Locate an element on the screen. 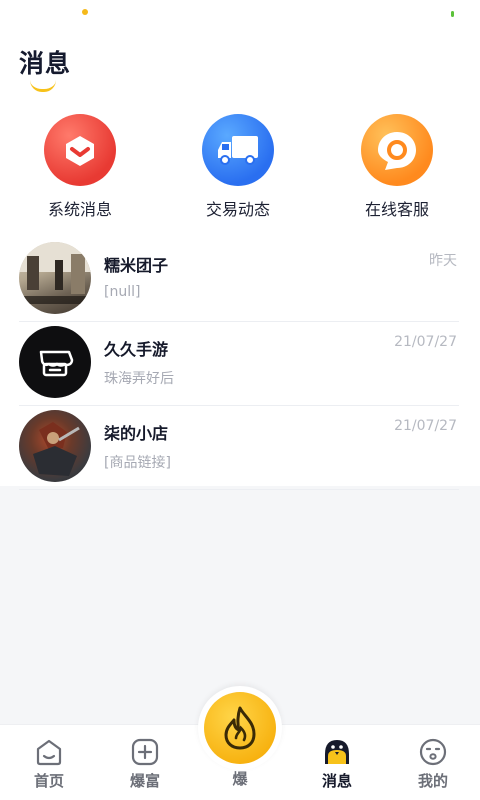 The height and width of the screenshot is (800, 480). tab-home: 首页 is located at coordinates (49, 764).